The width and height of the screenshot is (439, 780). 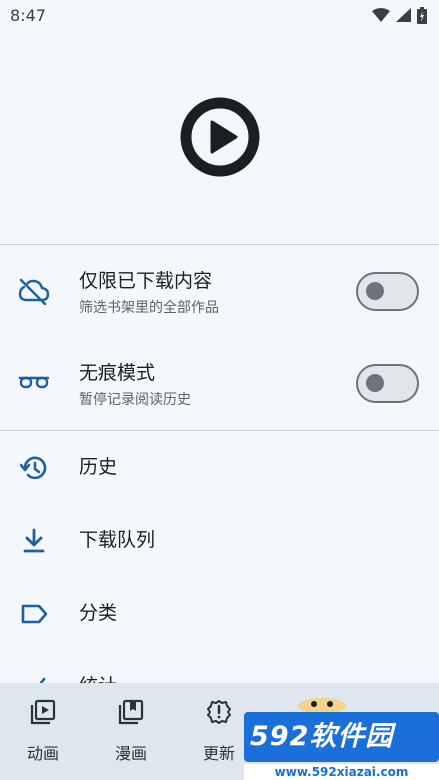 I want to click on status-time: 8:47, so click(x=28, y=15).